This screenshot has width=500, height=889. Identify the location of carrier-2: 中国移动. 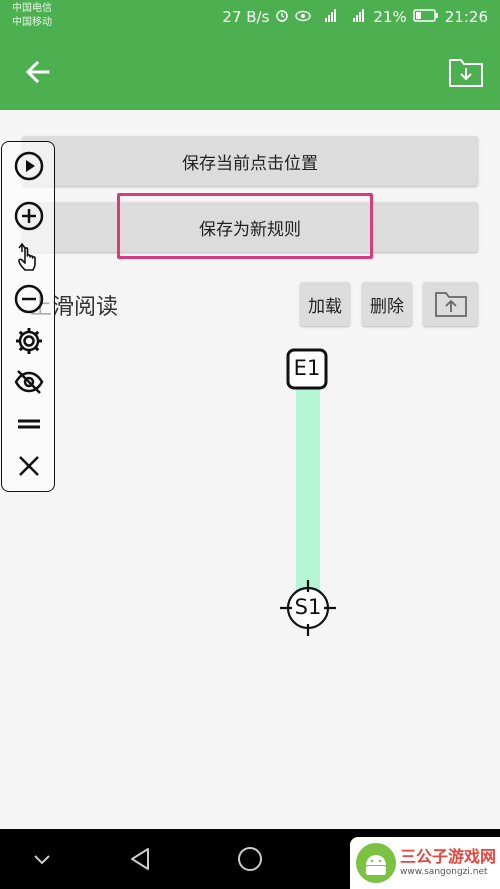
(32, 22).